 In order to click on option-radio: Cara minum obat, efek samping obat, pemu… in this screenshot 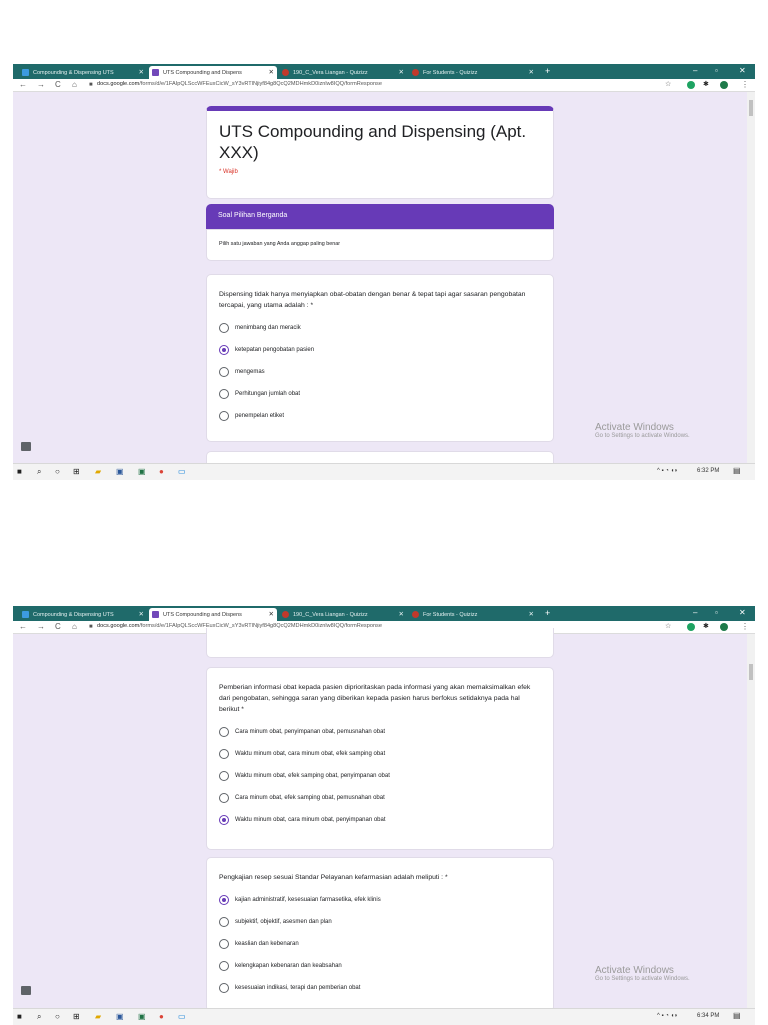, I will do `click(380, 798)`.